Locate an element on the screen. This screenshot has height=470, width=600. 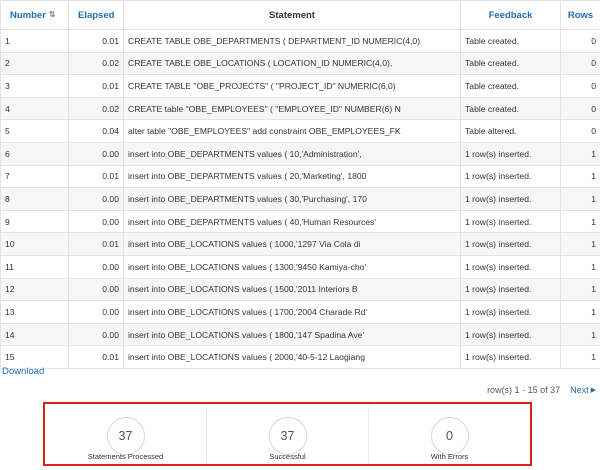
column-header-number: Number ⇅ is located at coordinates (34, 15).